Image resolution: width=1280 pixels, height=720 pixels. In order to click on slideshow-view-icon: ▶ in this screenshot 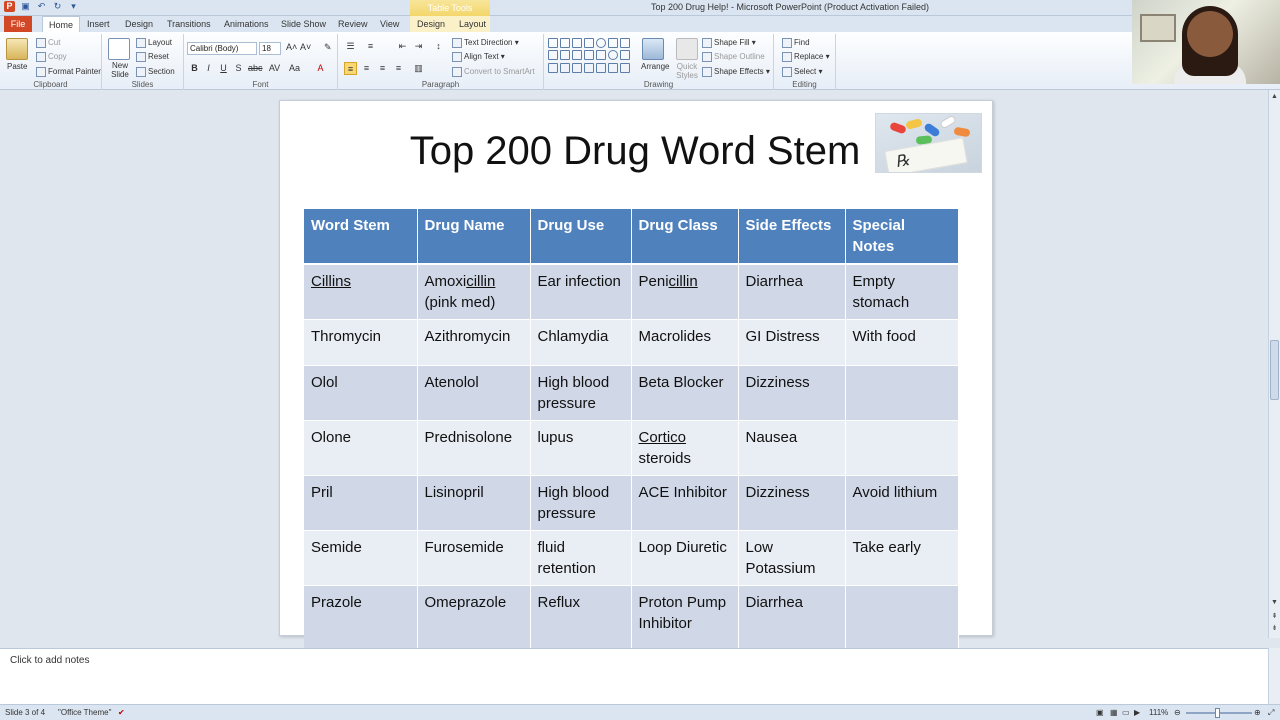, I will do `click(1137, 712)`.